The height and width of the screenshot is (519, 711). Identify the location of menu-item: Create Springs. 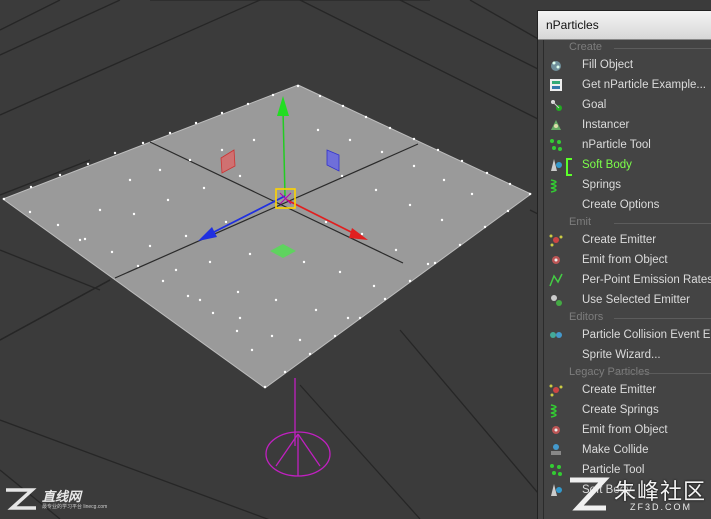
(627, 410).